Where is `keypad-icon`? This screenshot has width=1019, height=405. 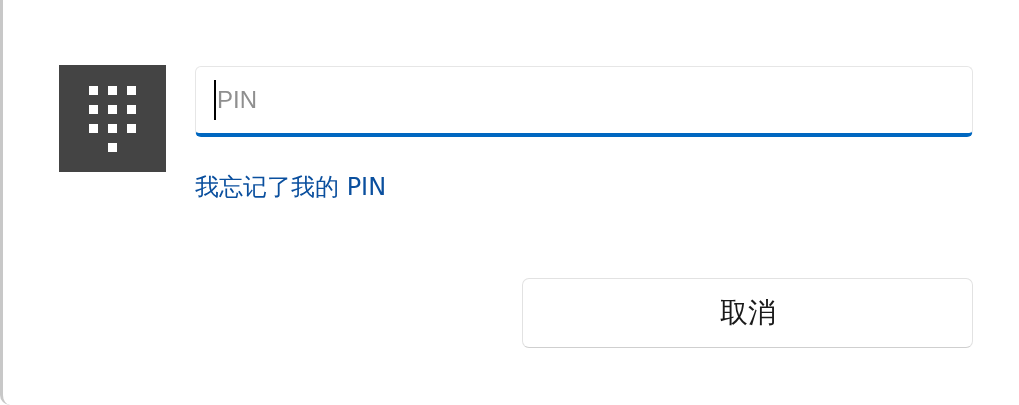
keypad-icon is located at coordinates (112, 118).